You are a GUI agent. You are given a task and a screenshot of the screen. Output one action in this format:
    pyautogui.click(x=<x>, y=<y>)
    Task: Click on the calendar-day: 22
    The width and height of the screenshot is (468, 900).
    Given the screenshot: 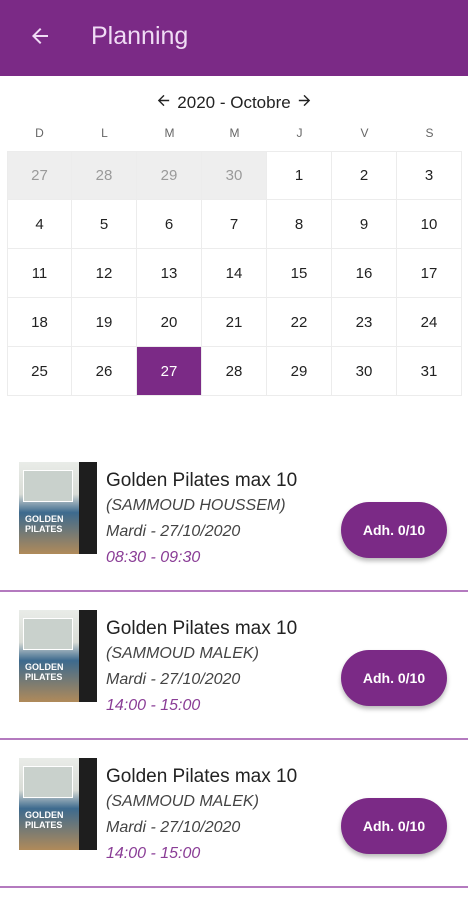 What is the action you would take?
    pyautogui.click(x=299, y=322)
    